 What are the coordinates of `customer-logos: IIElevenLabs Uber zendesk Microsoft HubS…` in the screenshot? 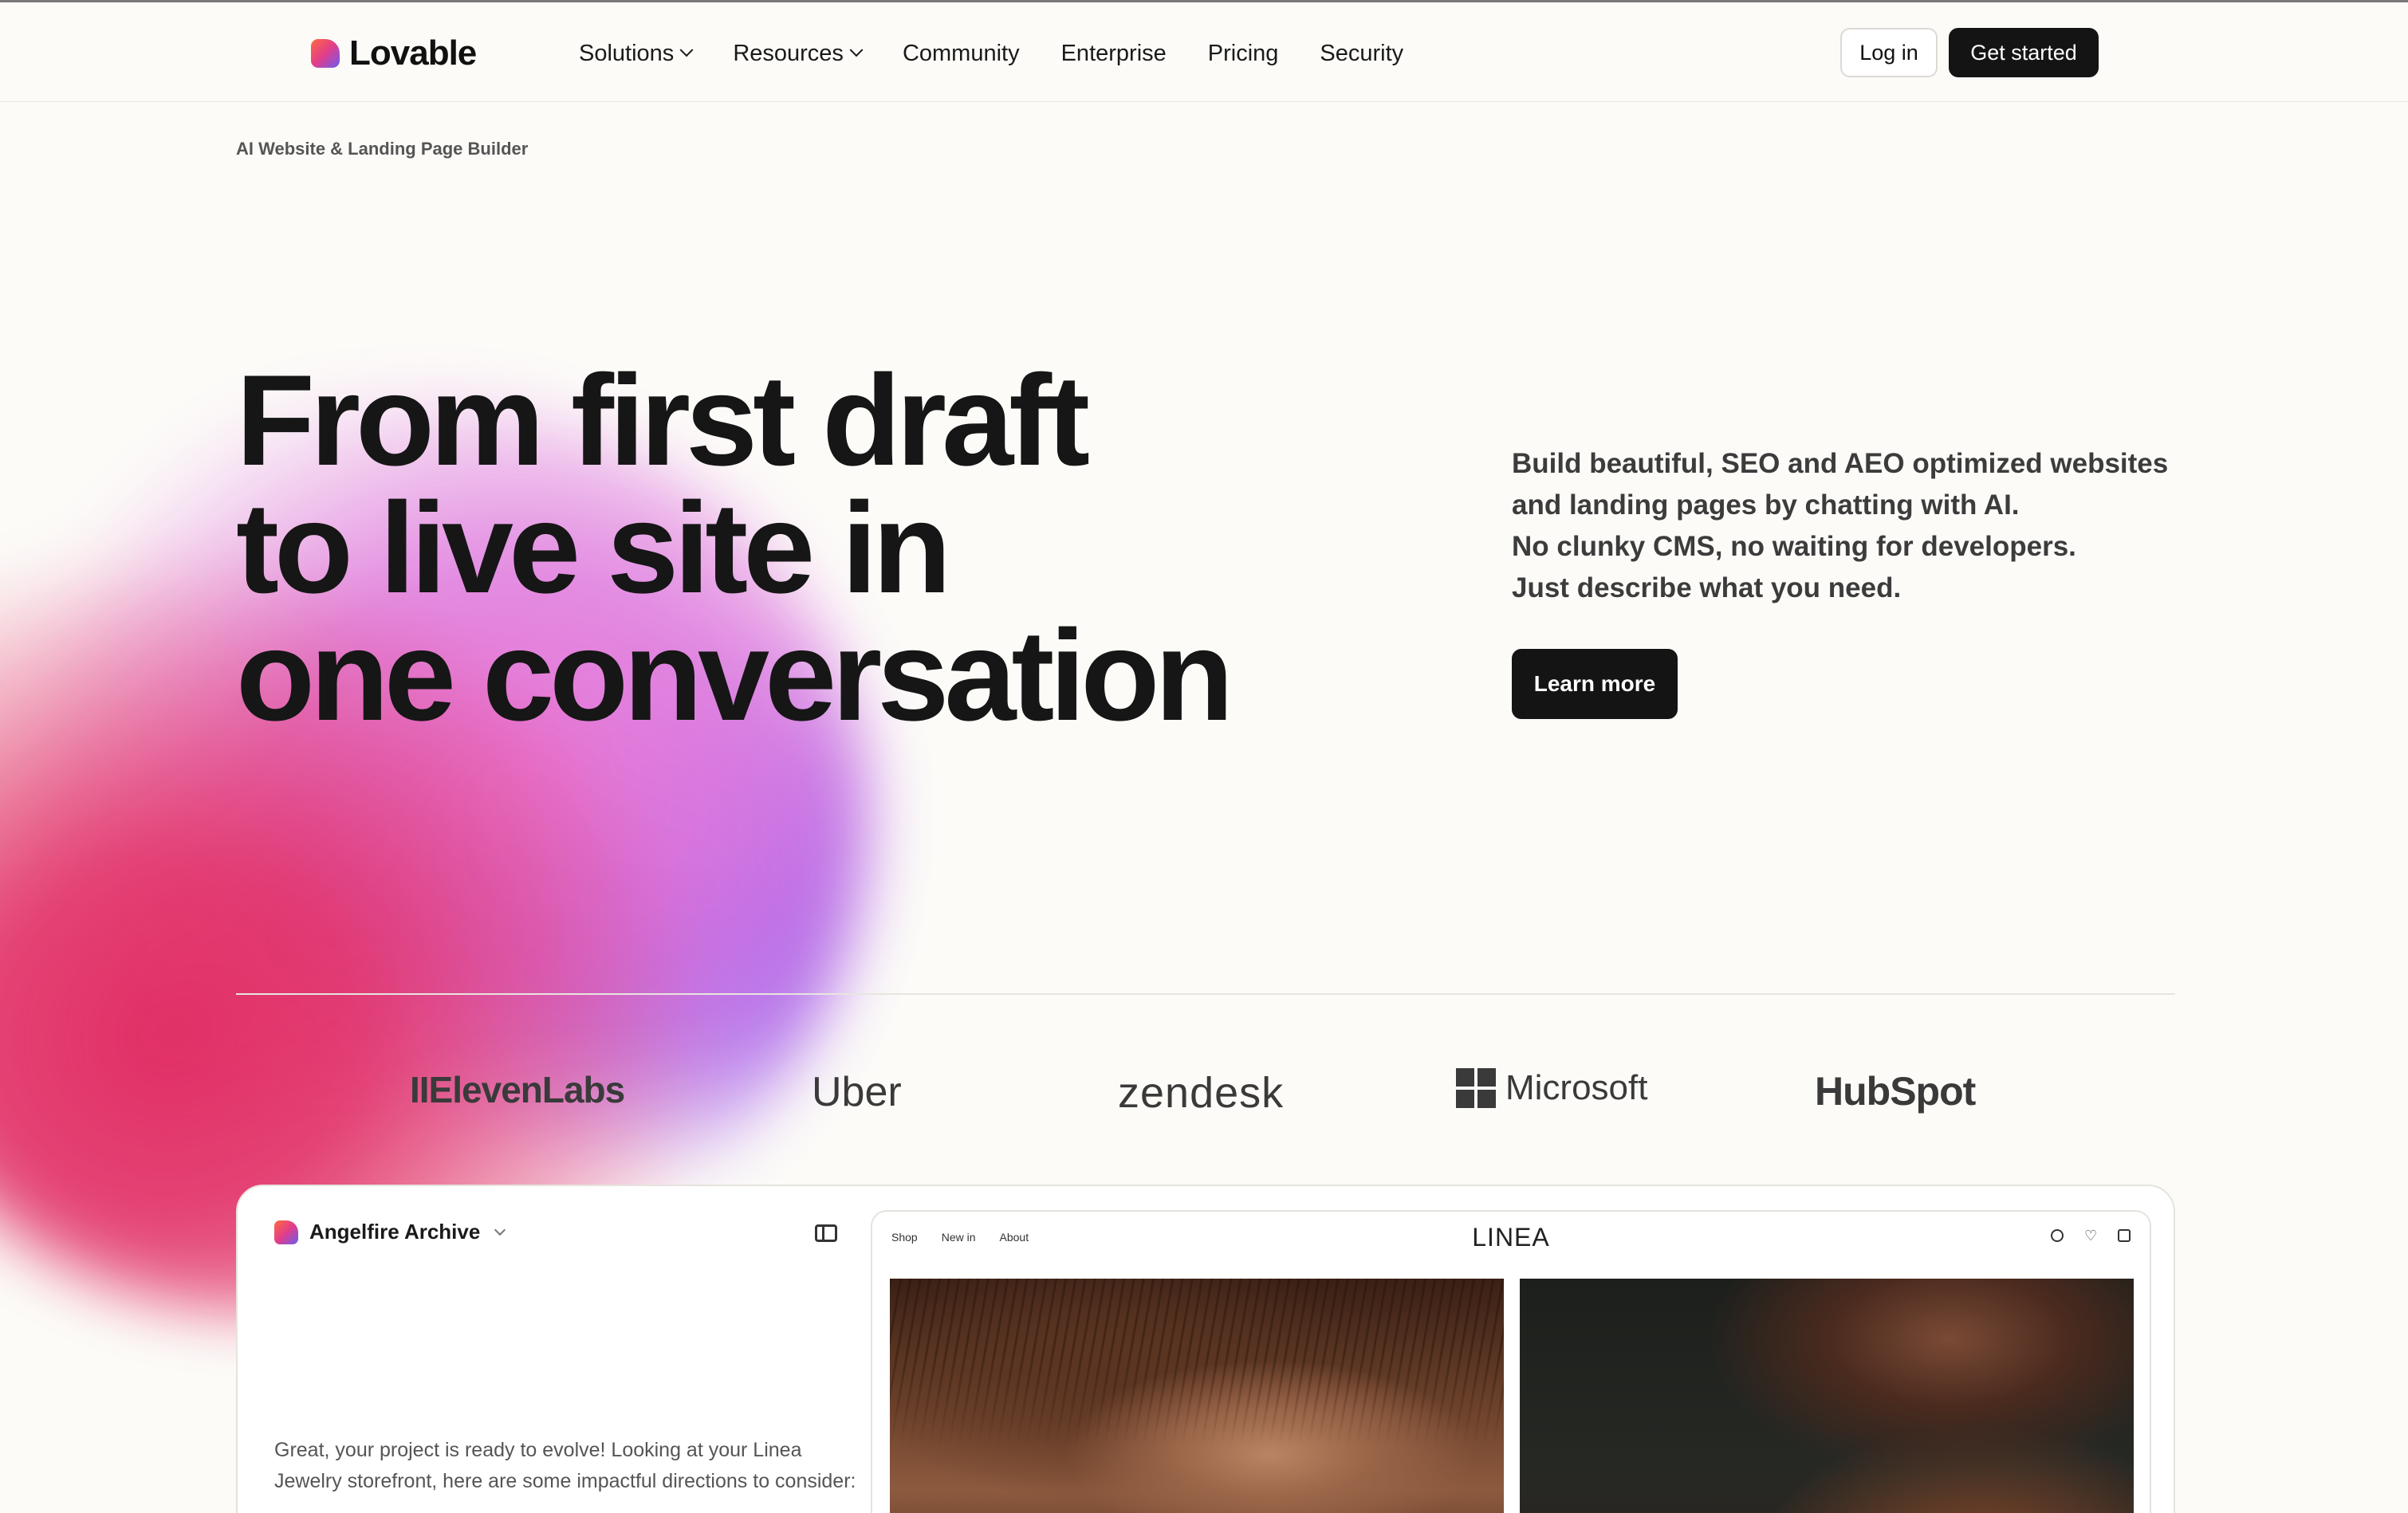 It's located at (1204, 1092).